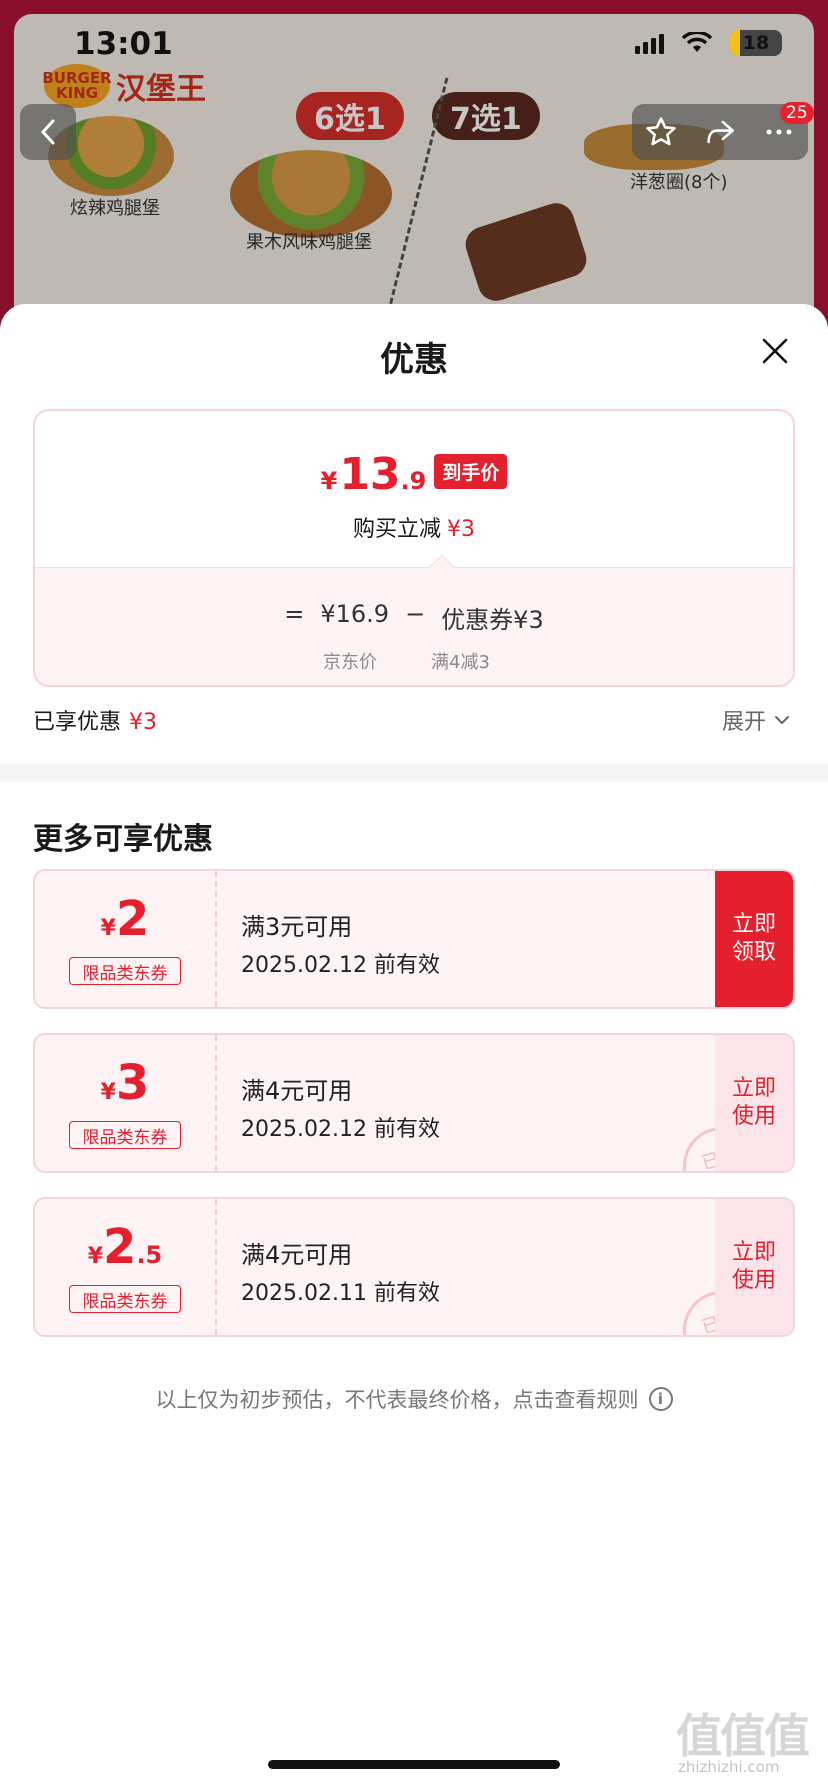  I want to click on coupon-amount: ¥ 3, so click(125, 1083).